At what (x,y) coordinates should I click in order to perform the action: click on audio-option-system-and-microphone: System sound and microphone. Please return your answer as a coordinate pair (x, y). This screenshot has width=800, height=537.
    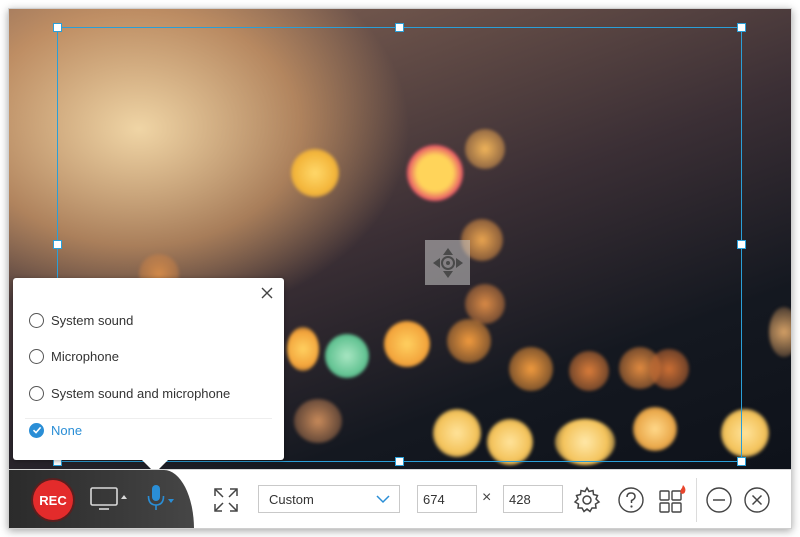
    Looking at the image, I should click on (129, 393).